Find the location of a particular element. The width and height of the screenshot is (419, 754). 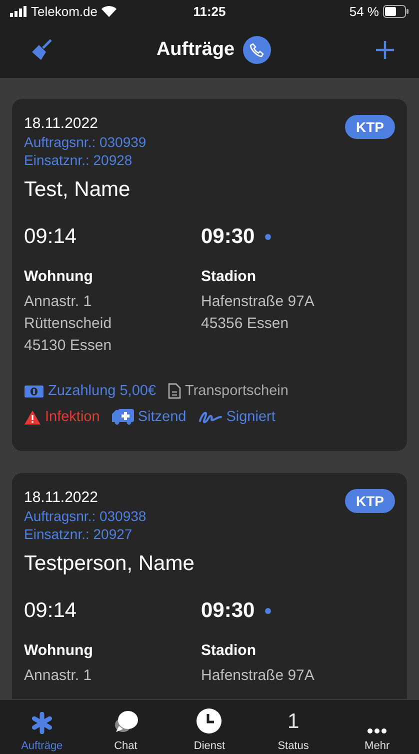

phone-icon is located at coordinates (257, 50).